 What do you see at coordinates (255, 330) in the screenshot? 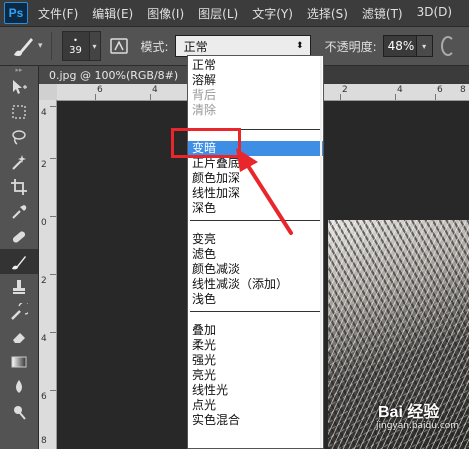
I see `blend-overlay: 叠加` at bounding box center [255, 330].